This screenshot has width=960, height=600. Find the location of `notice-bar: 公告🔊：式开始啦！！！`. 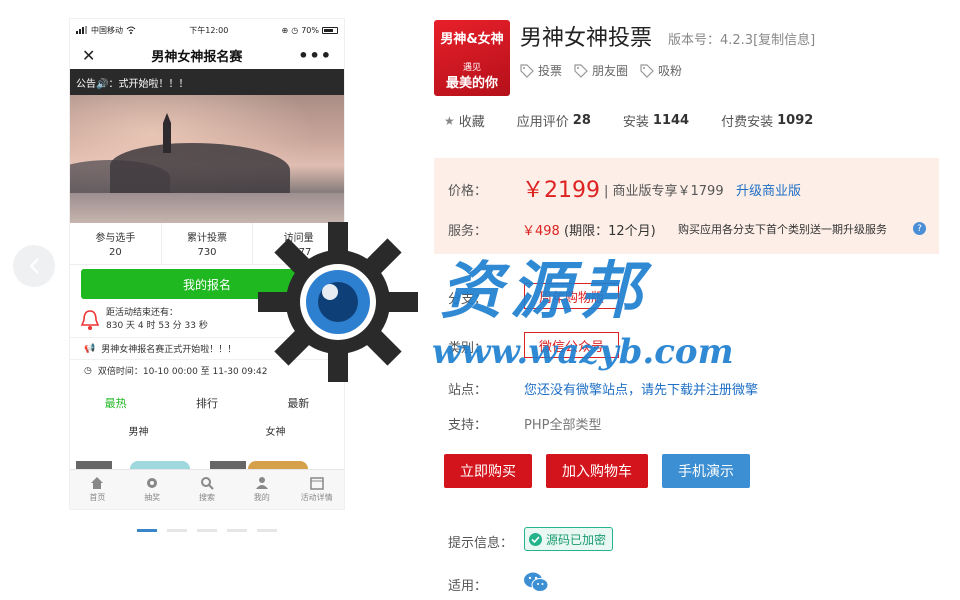

notice-bar: 公告🔊：式开始啦！！！ is located at coordinates (207, 82).